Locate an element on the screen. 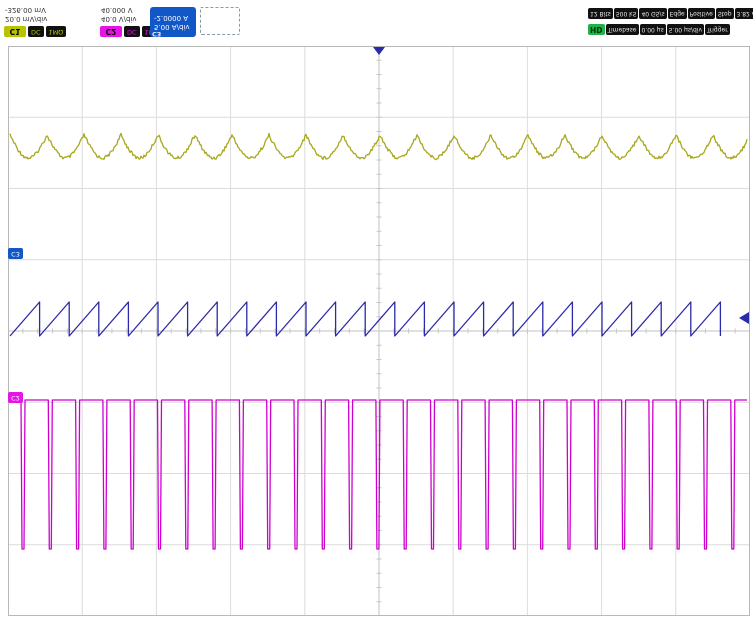 This screenshot has height=621, width=753. timebase-title-chip: Timebase is located at coordinates (622, 29).